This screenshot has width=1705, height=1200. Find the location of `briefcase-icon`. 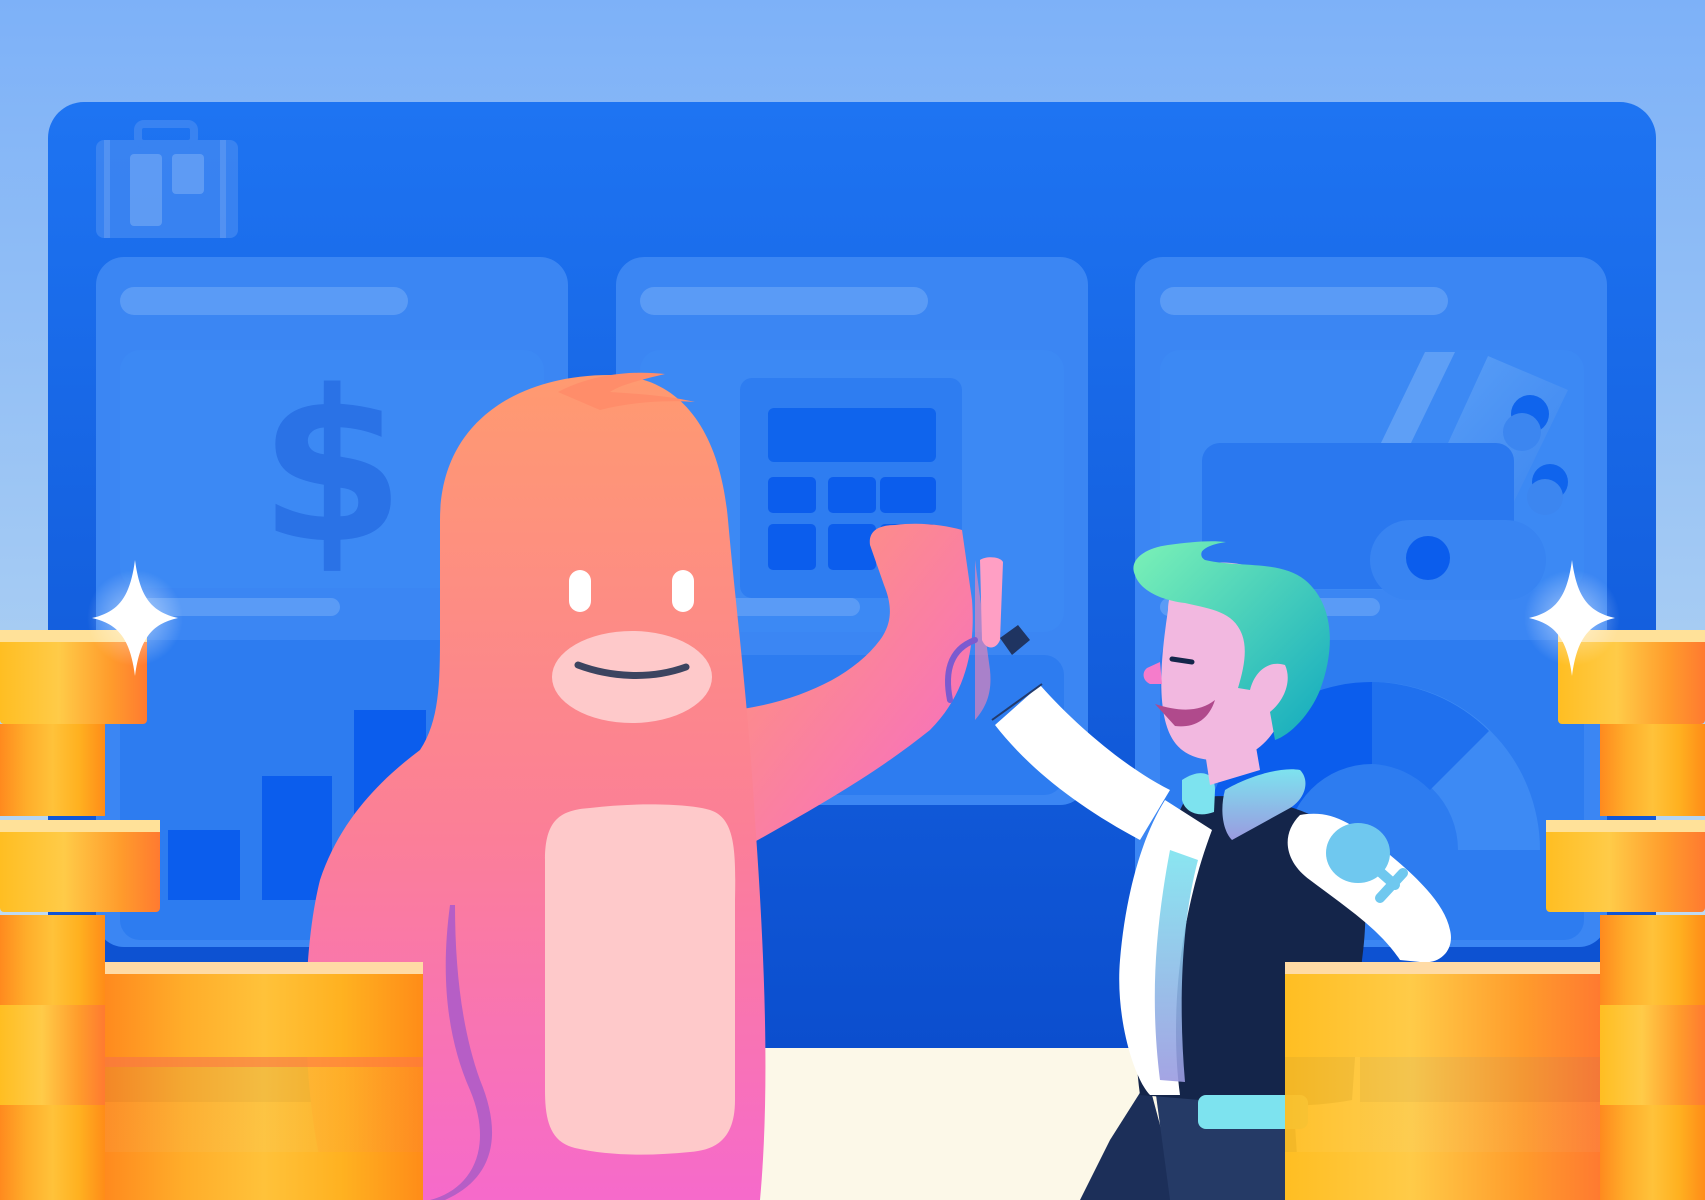

briefcase-icon is located at coordinates (167, 179).